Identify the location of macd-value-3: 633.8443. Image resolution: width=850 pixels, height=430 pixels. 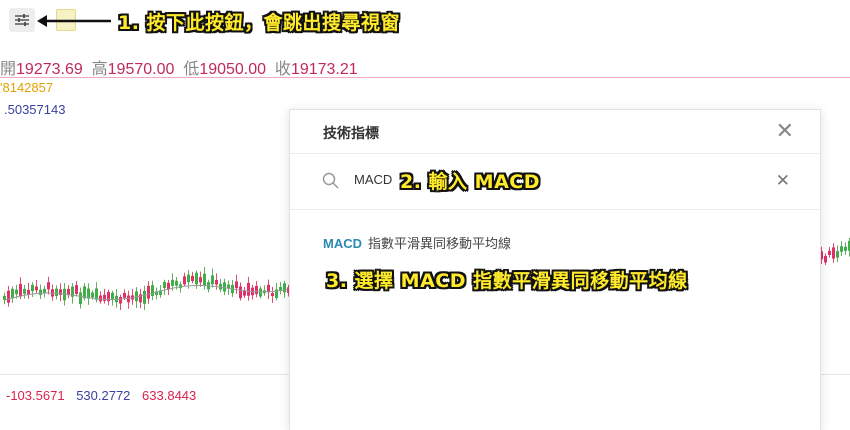
(169, 395).